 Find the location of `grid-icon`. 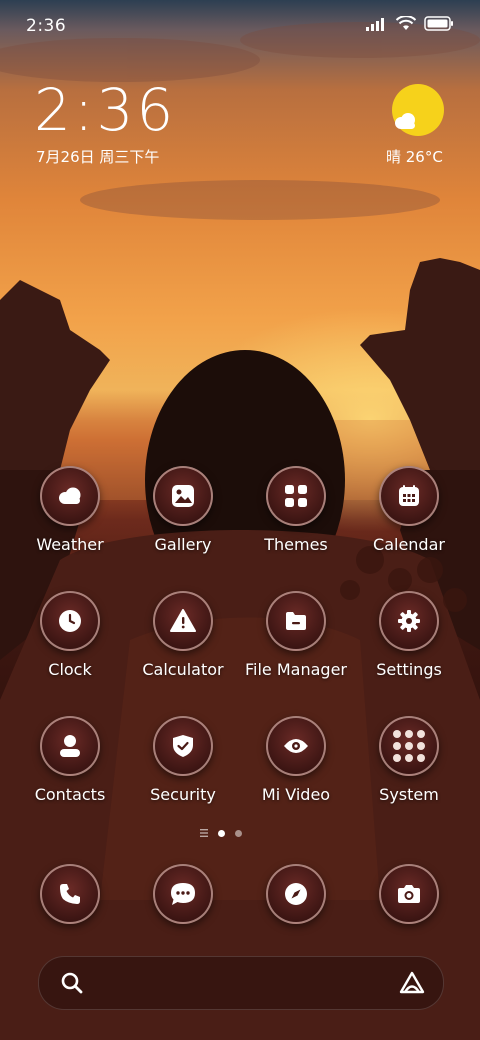

grid-icon is located at coordinates (296, 496).